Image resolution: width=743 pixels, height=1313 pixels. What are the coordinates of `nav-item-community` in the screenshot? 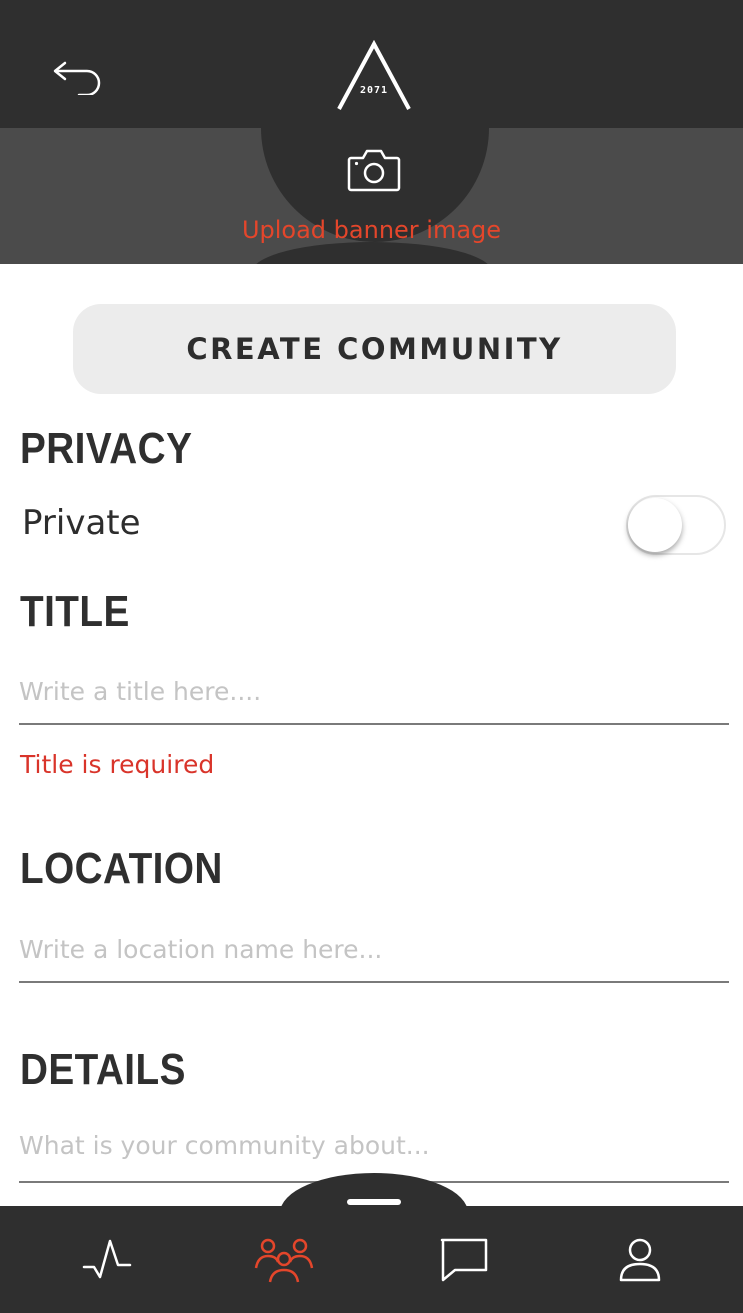 It's located at (285, 1259).